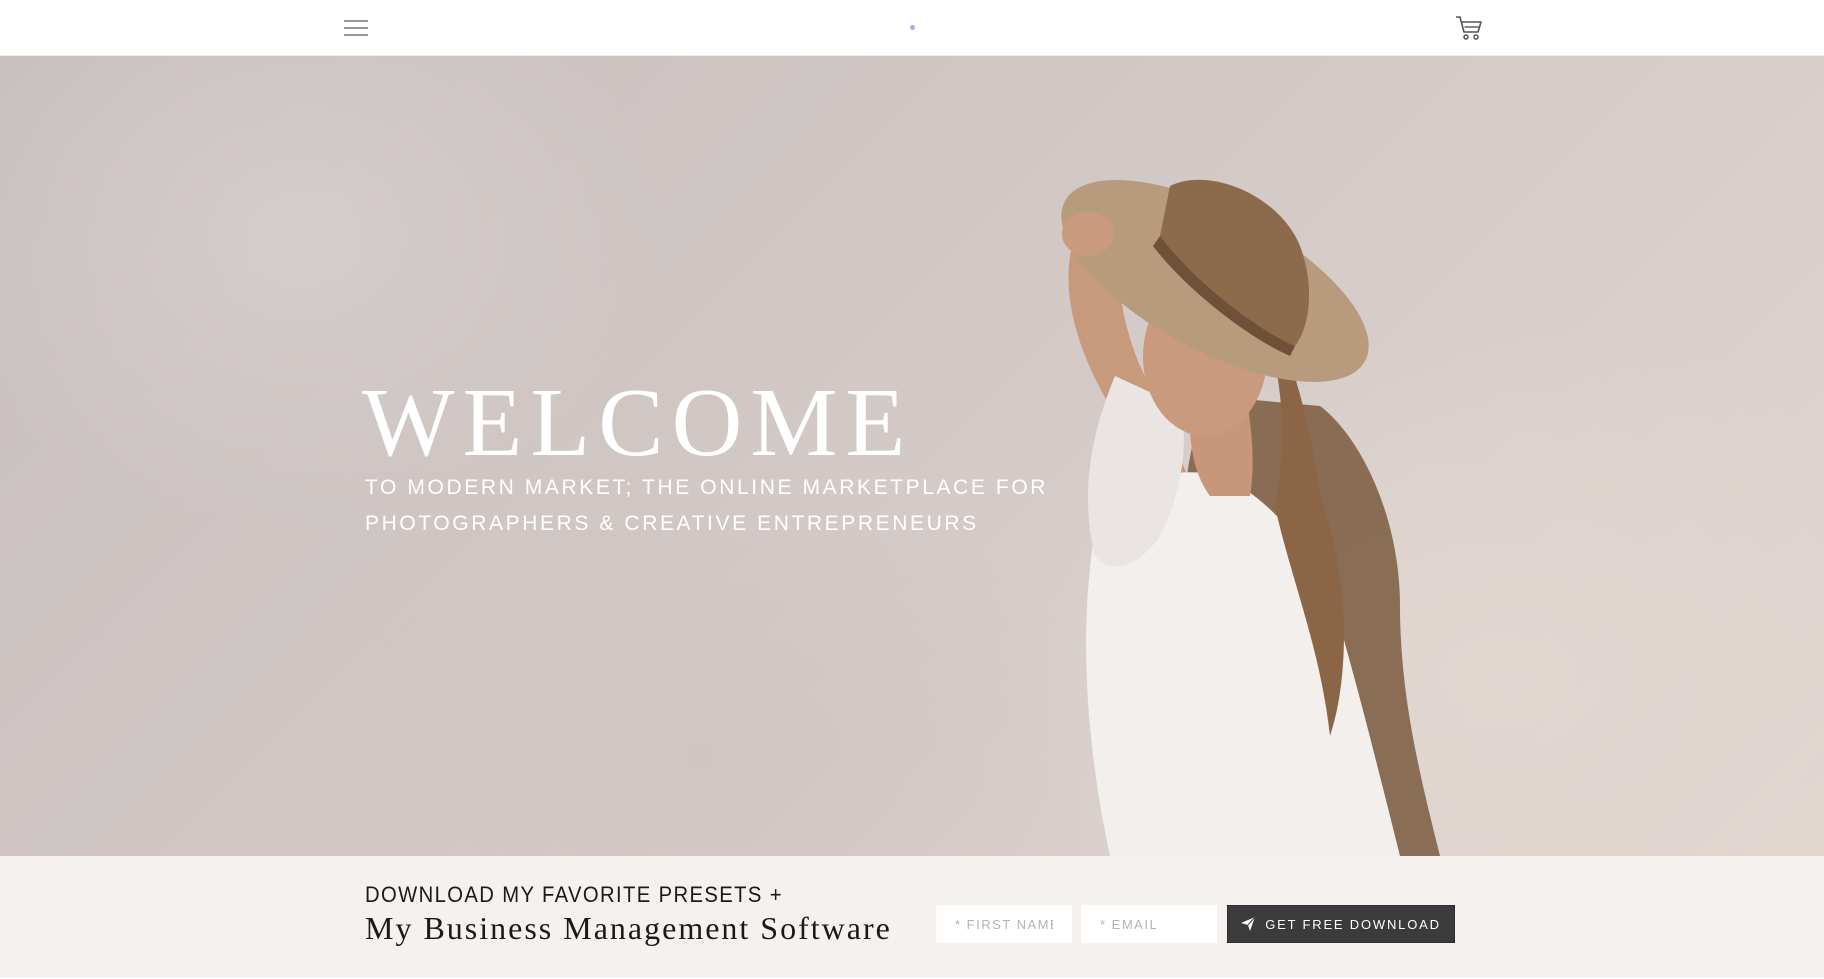 The width and height of the screenshot is (1824, 979). What do you see at coordinates (1250, 517) in the screenshot?
I see `hero-photo-woman-in-hat` at bounding box center [1250, 517].